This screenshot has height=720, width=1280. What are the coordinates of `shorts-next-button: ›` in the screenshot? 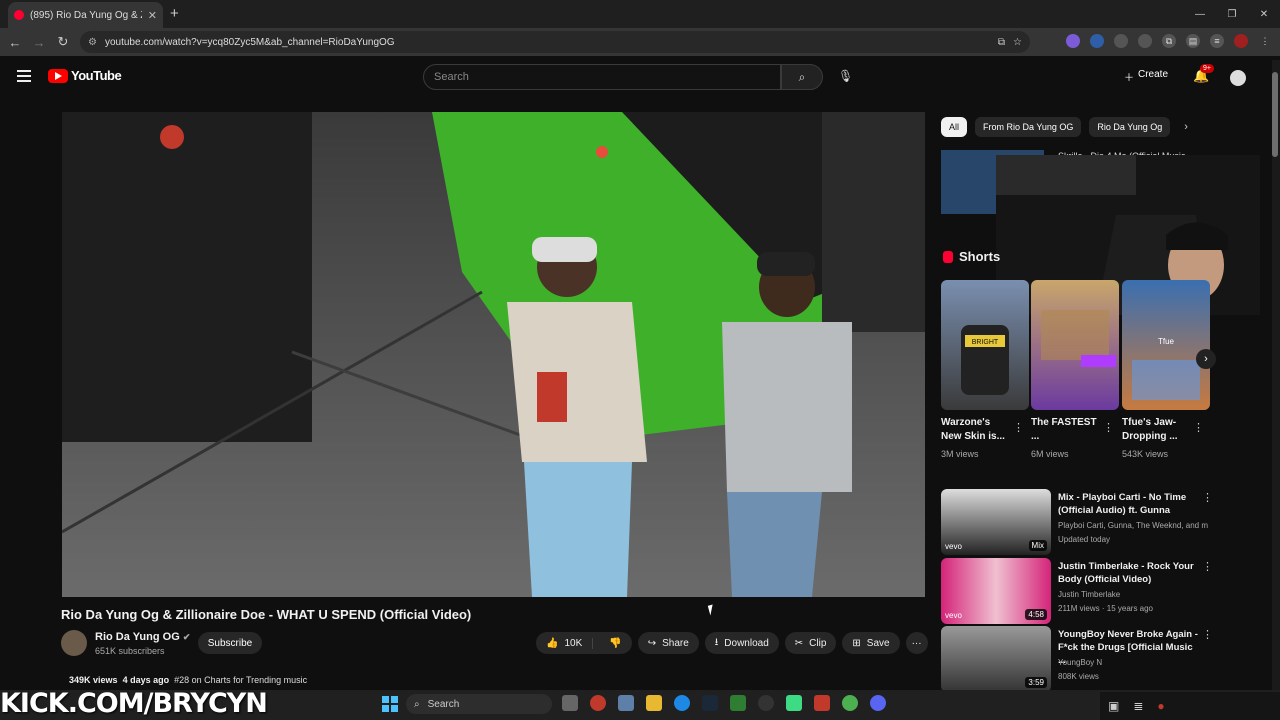 It's located at (1206, 359).